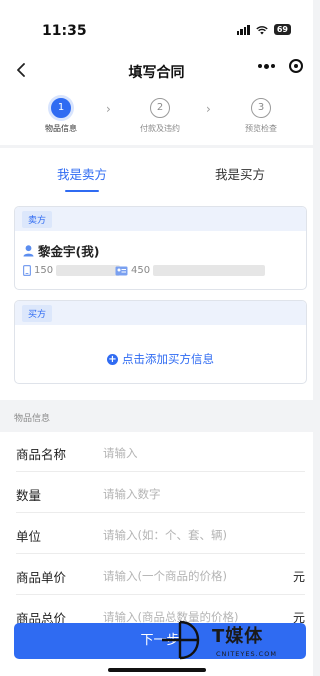 The height and width of the screenshot is (676, 320). Describe the element at coordinates (141, 270) in the screenshot. I see `seller-id-number: 450` at that location.